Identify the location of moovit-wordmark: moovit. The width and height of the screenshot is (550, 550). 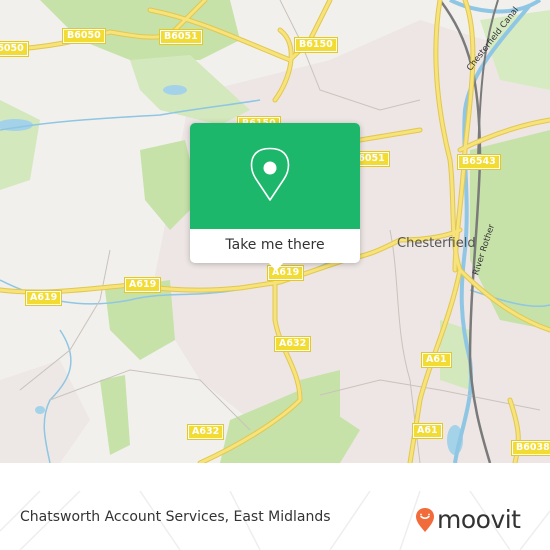
(479, 519).